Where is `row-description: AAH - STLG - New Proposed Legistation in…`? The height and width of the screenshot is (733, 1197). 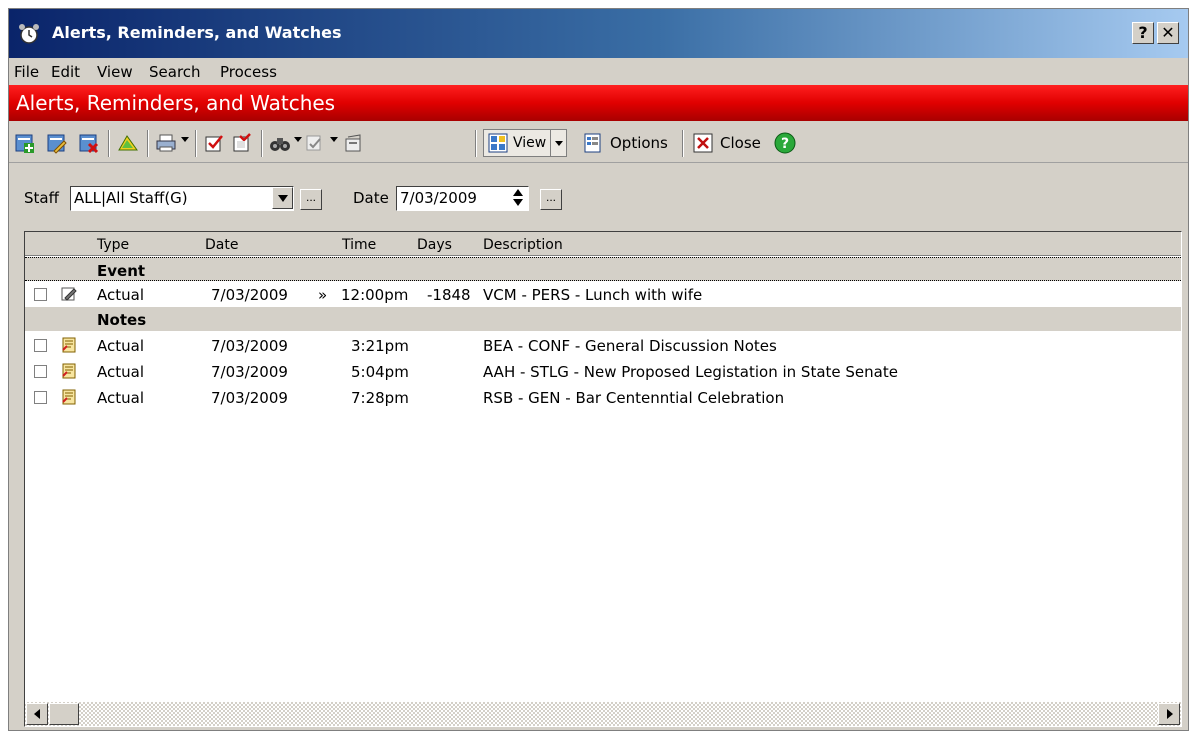
row-description: AAH - STLG - New Proposed Legistation in… is located at coordinates (690, 372).